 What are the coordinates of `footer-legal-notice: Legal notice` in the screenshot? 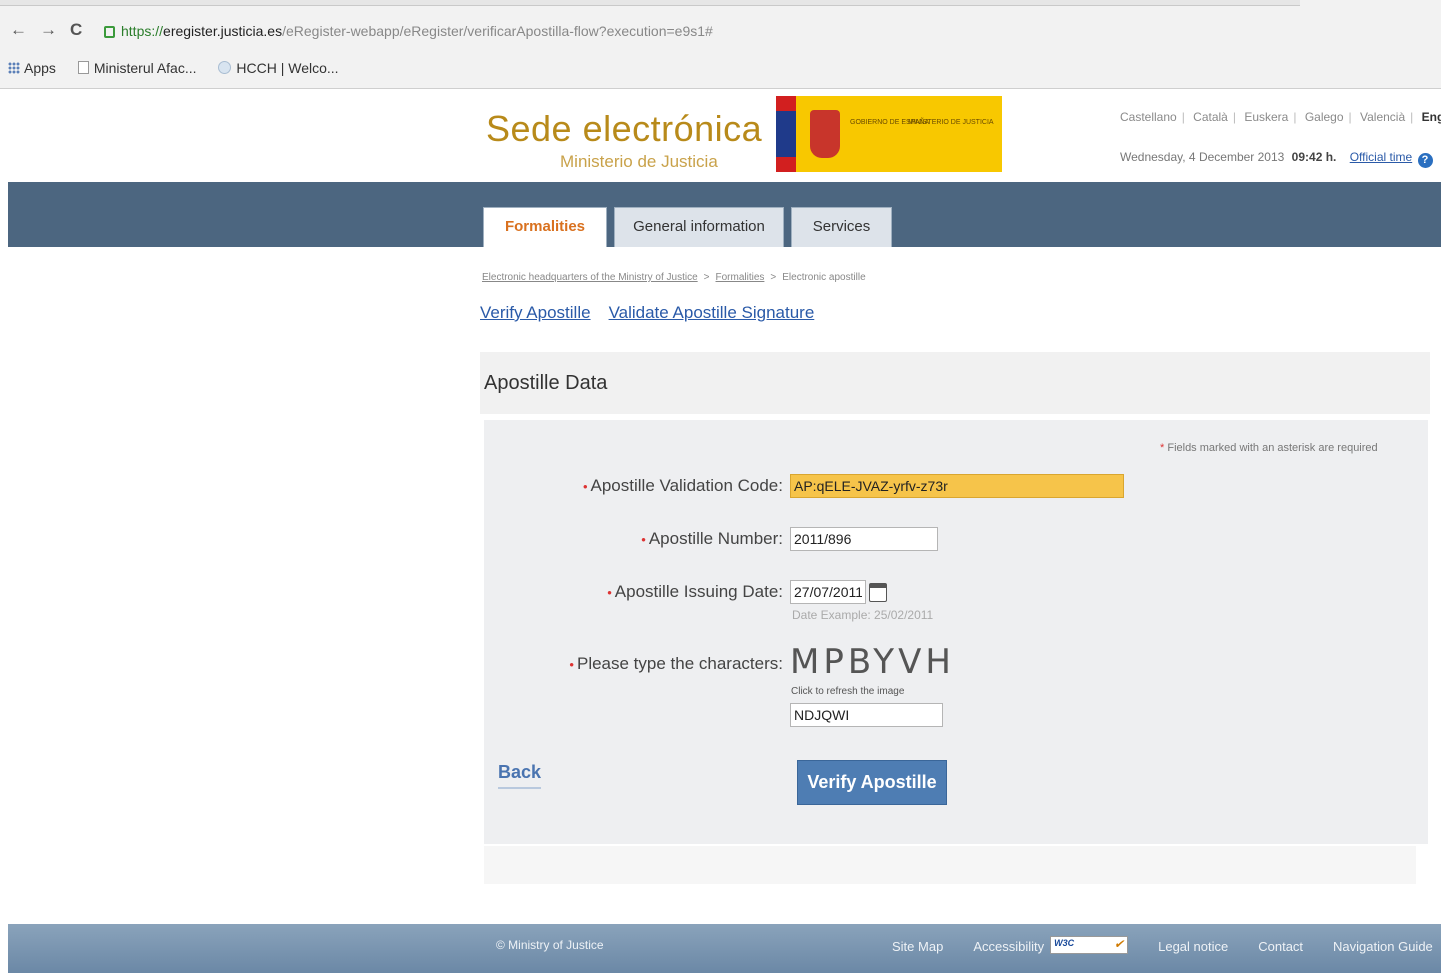 It's located at (1193, 946).